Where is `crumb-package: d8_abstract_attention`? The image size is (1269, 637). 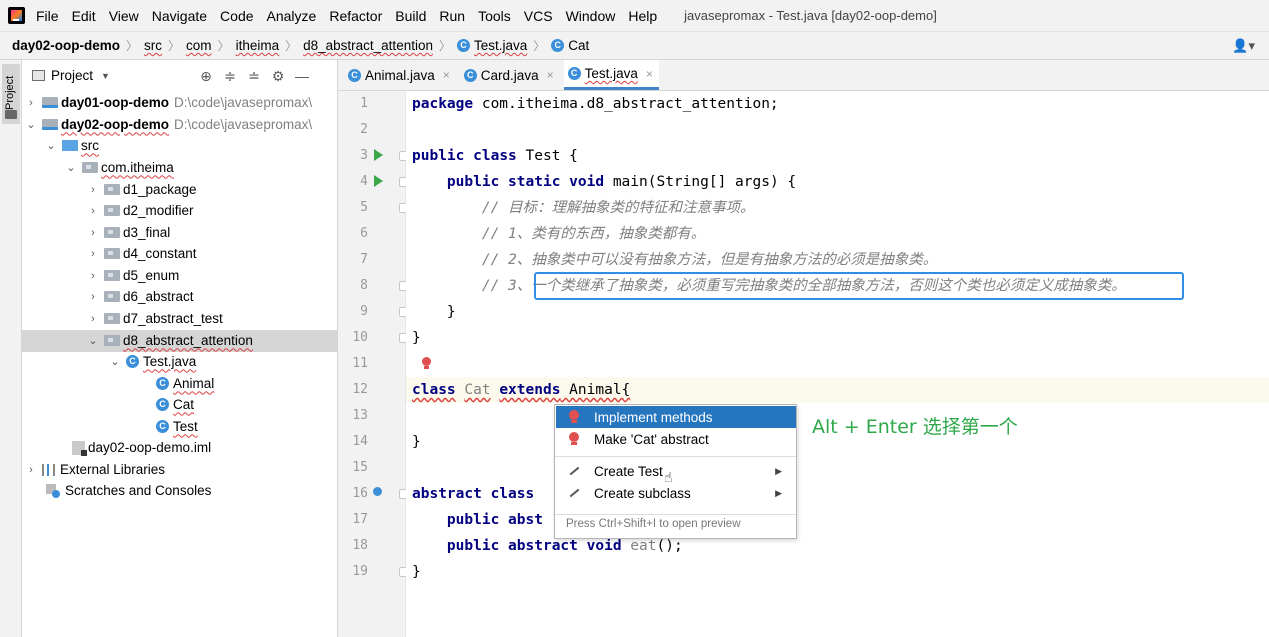
crumb-package: d8_abstract_attention is located at coordinates (368, 45).